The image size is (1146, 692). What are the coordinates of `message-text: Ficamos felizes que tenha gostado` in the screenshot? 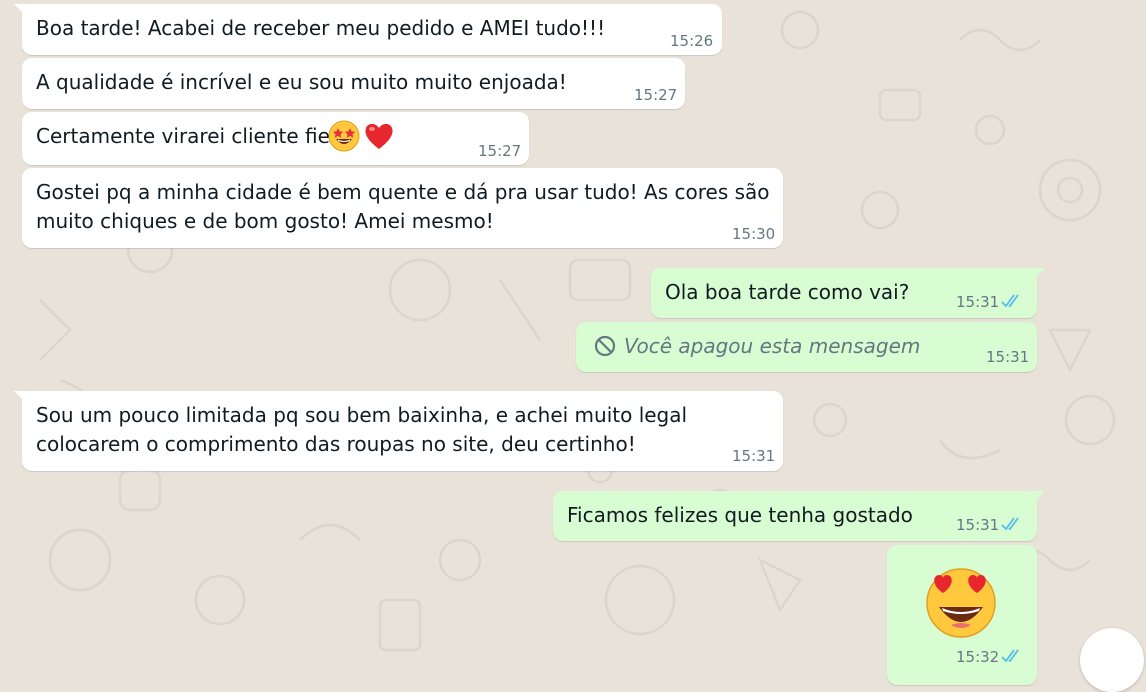 It's located at (740, 515).